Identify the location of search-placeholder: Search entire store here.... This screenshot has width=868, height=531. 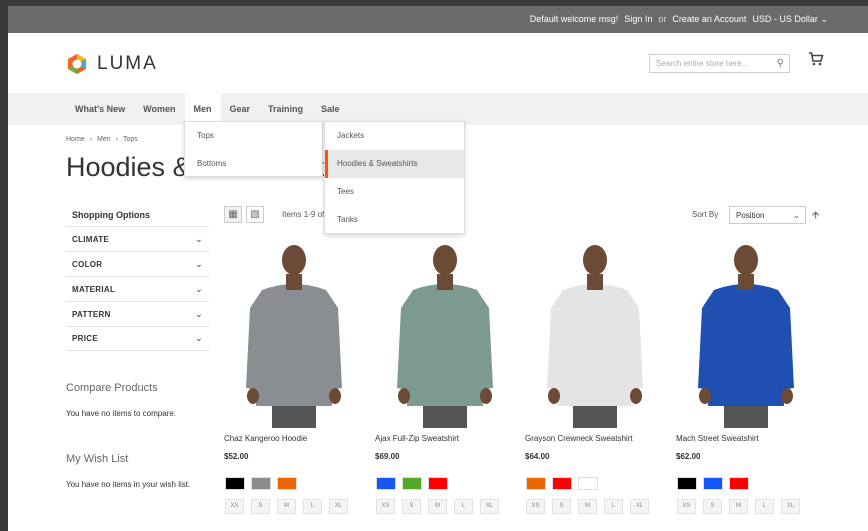
(702, 63).